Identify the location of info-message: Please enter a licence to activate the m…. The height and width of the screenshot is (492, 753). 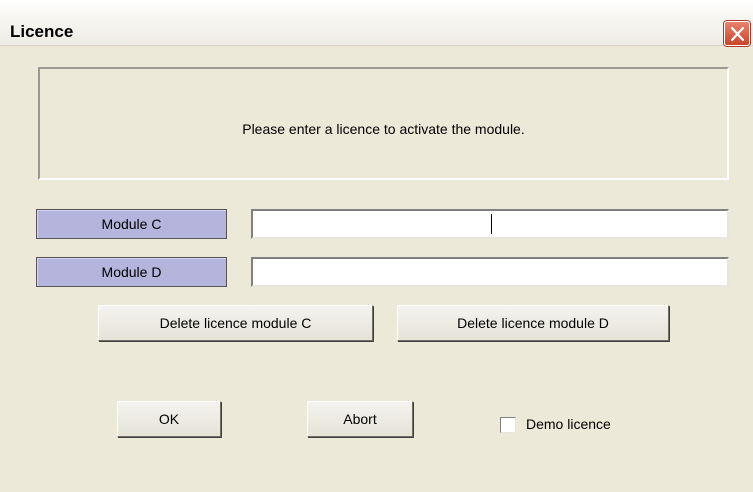
(383, 129).